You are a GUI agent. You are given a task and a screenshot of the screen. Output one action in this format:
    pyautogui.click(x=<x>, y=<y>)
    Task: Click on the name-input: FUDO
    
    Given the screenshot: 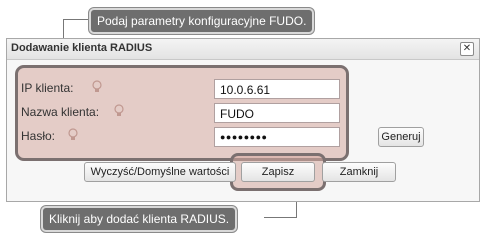 What is the action you would take?
    pyautogui.click(x=277, y=113)
    